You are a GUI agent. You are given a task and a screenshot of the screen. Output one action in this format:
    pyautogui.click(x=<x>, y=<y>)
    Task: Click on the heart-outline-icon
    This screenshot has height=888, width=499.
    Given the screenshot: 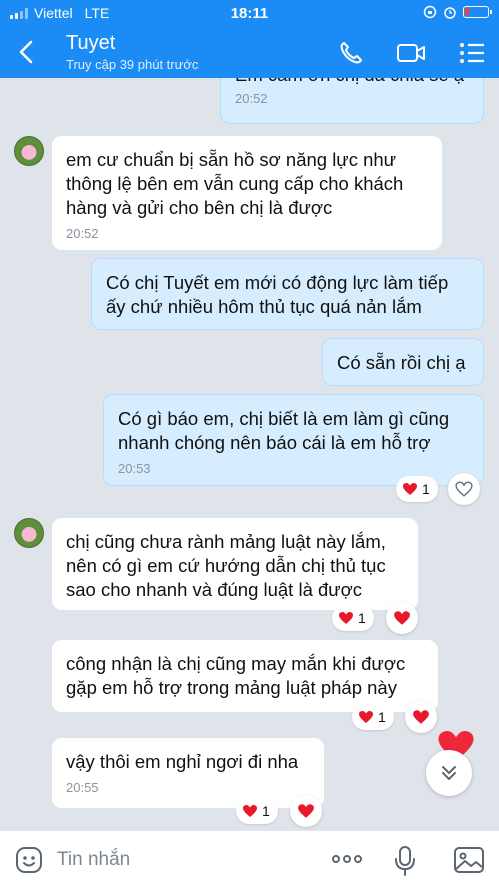 What is the action you would take?
    pyautogui.click(x=464, y=489)
    